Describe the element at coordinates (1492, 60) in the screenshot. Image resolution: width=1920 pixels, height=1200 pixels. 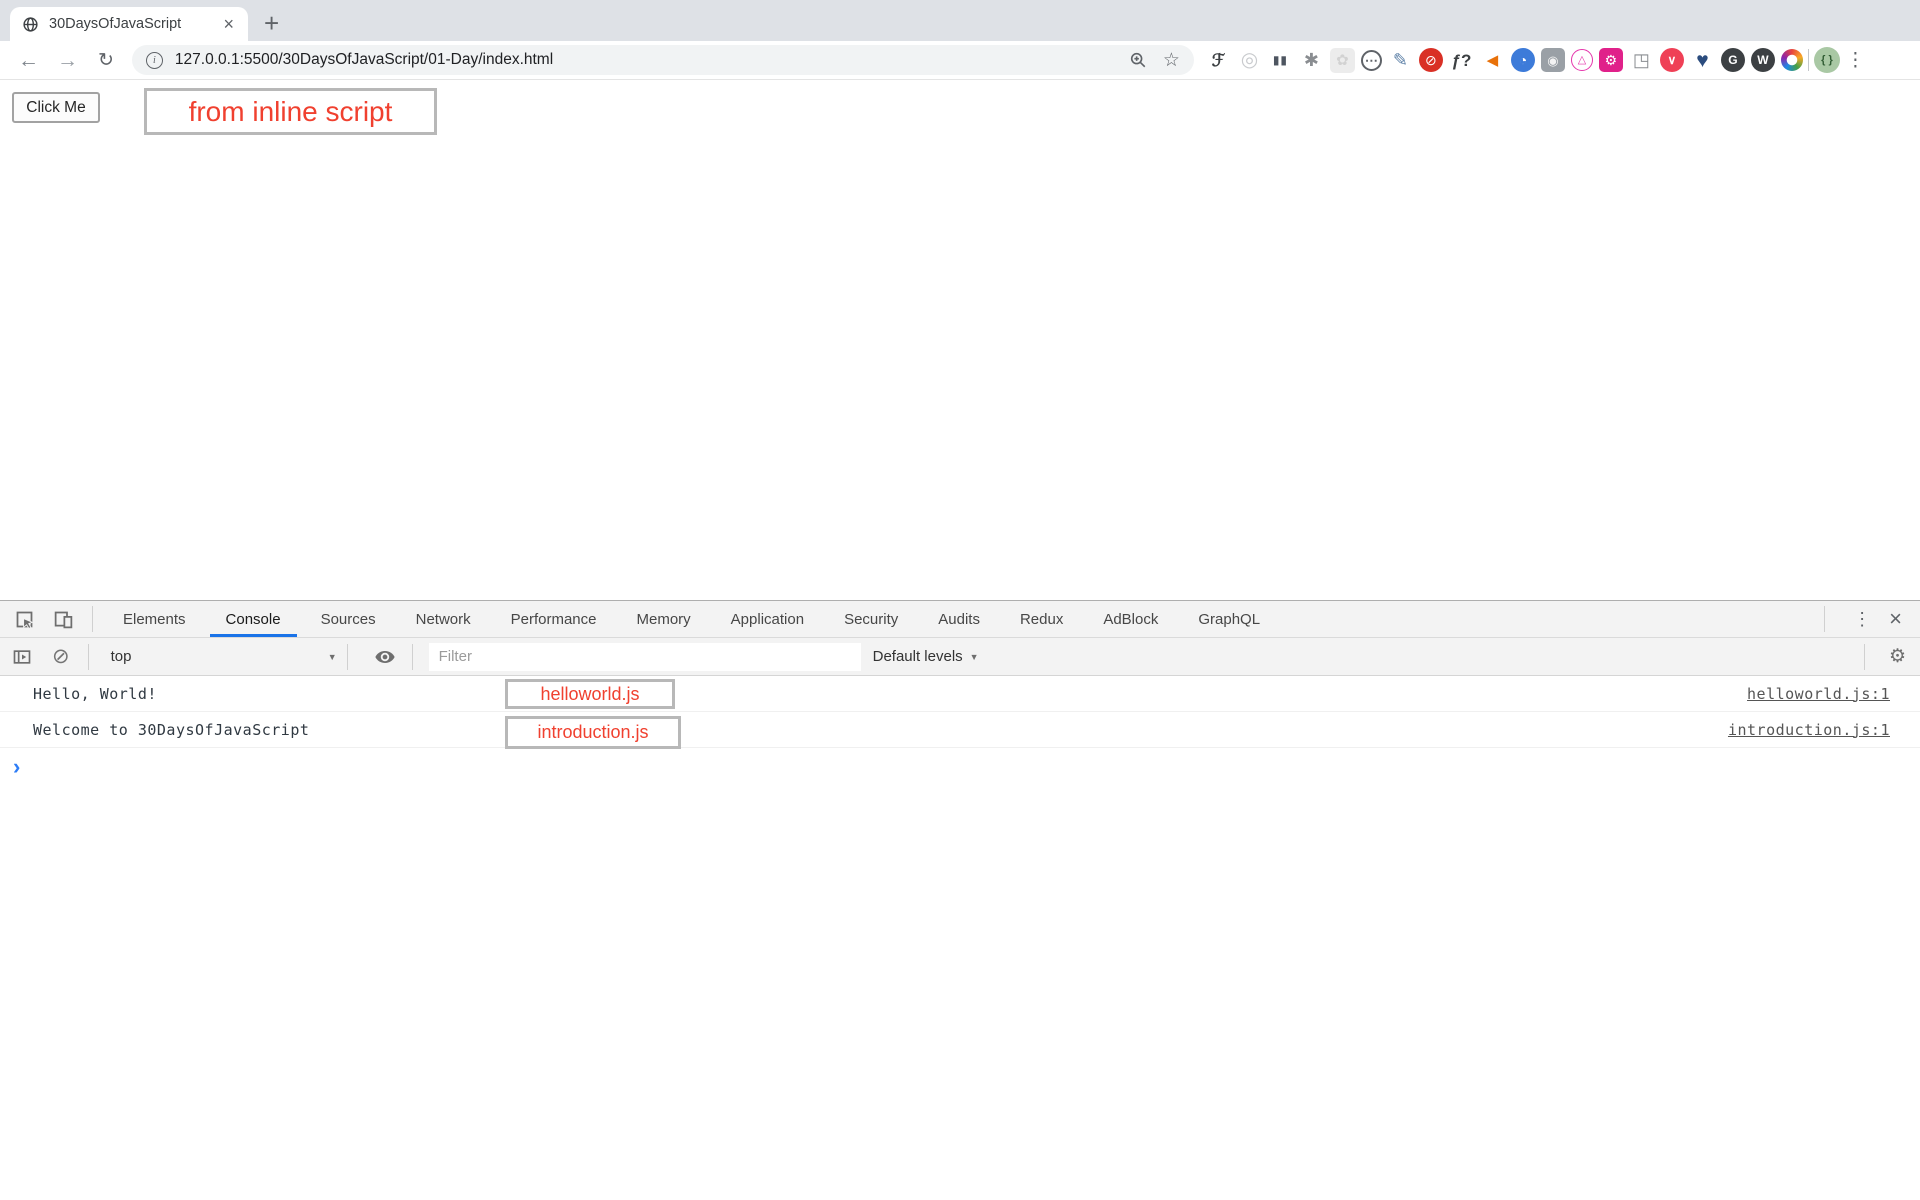
I see `megaphone-icon: ◀` at that location.